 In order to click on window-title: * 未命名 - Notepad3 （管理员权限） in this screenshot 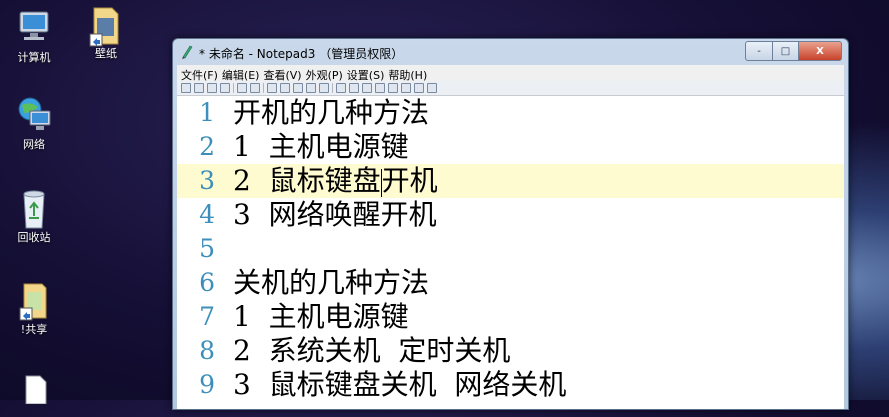, I will do `click(301, 54)`.